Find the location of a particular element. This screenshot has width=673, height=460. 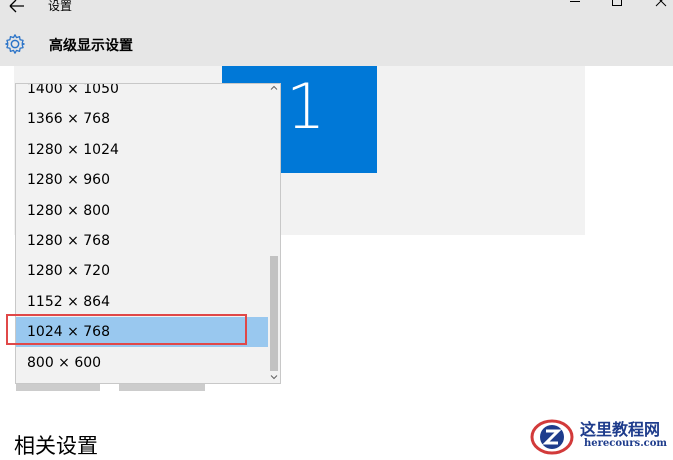

minimize-icon is located at coordinates (575, 5).